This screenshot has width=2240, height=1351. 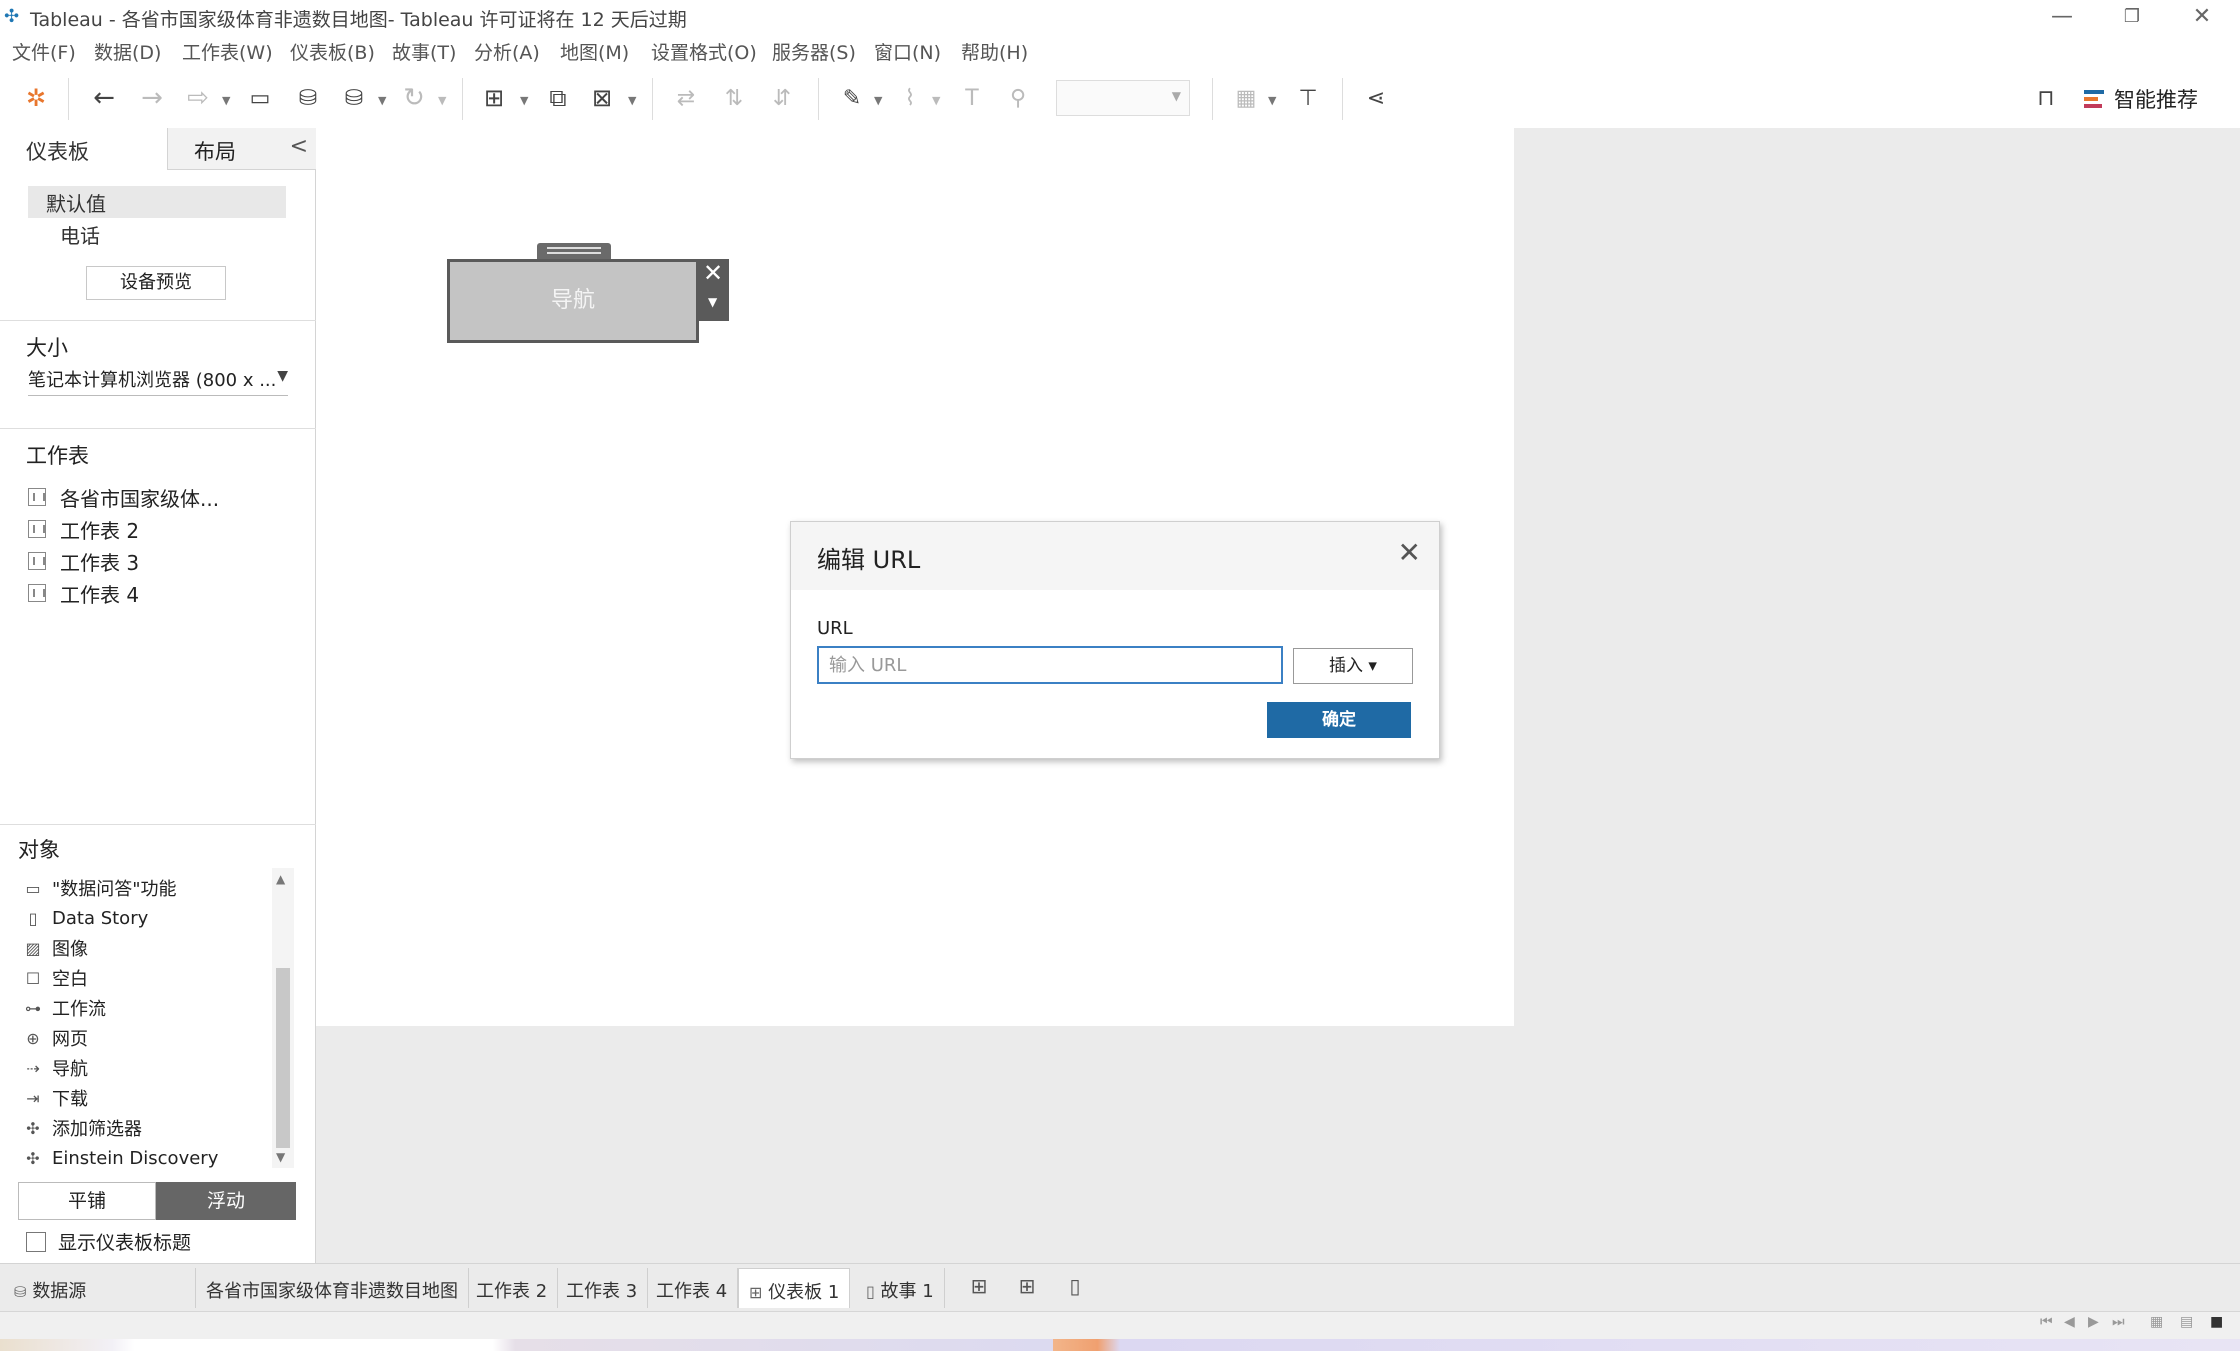 I want to click on show-cards-caret-icon: ▼, so click(x=1272, y=100).